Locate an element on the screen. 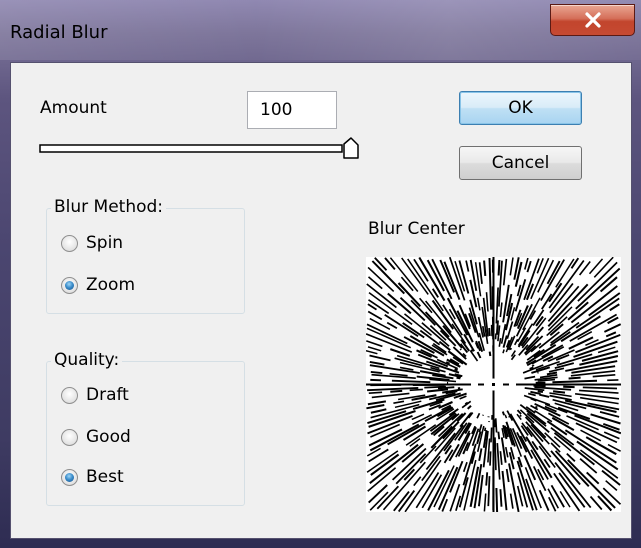  spin-radio is located at coordinates (69, 243).